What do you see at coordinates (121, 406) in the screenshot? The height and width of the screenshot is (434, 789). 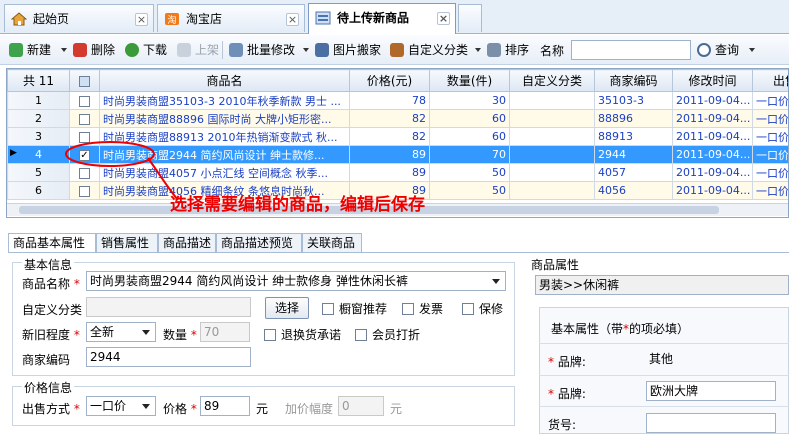 I see `sale-method-select: 一口价` at bounding box center [121, 406].